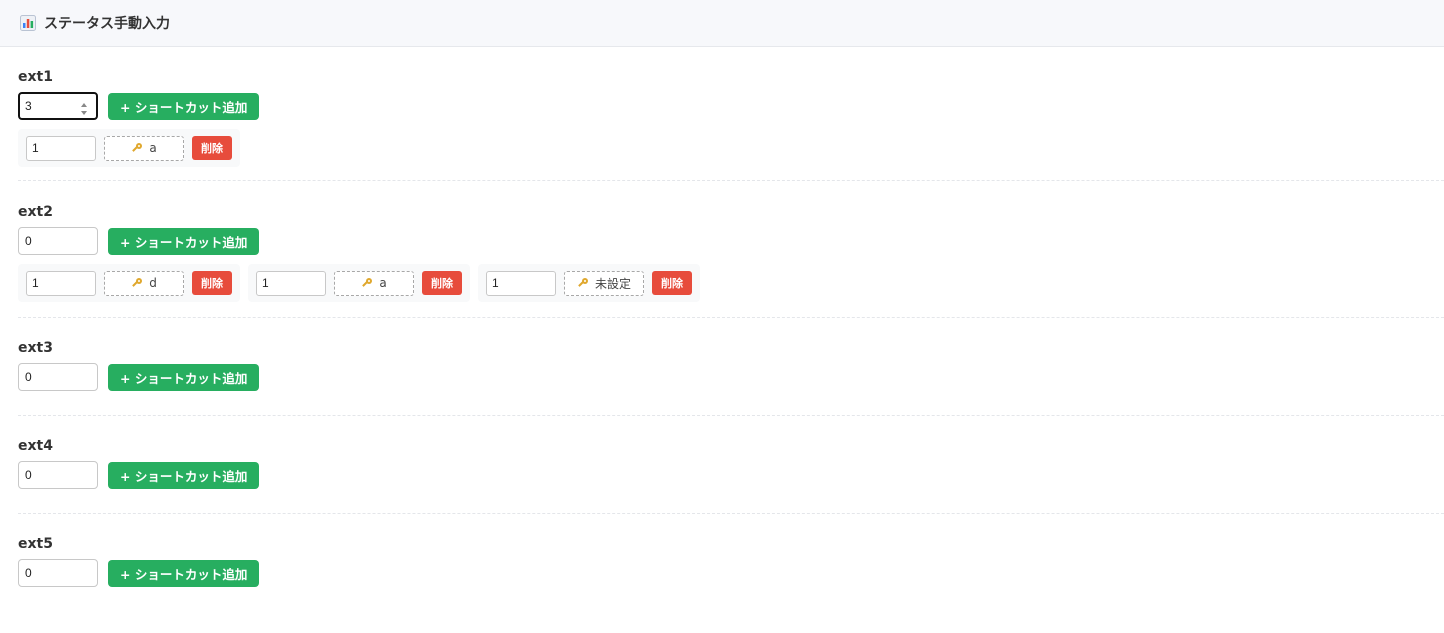  I want to click on shortcut-item: 1 d 削除, so click(129, 283).